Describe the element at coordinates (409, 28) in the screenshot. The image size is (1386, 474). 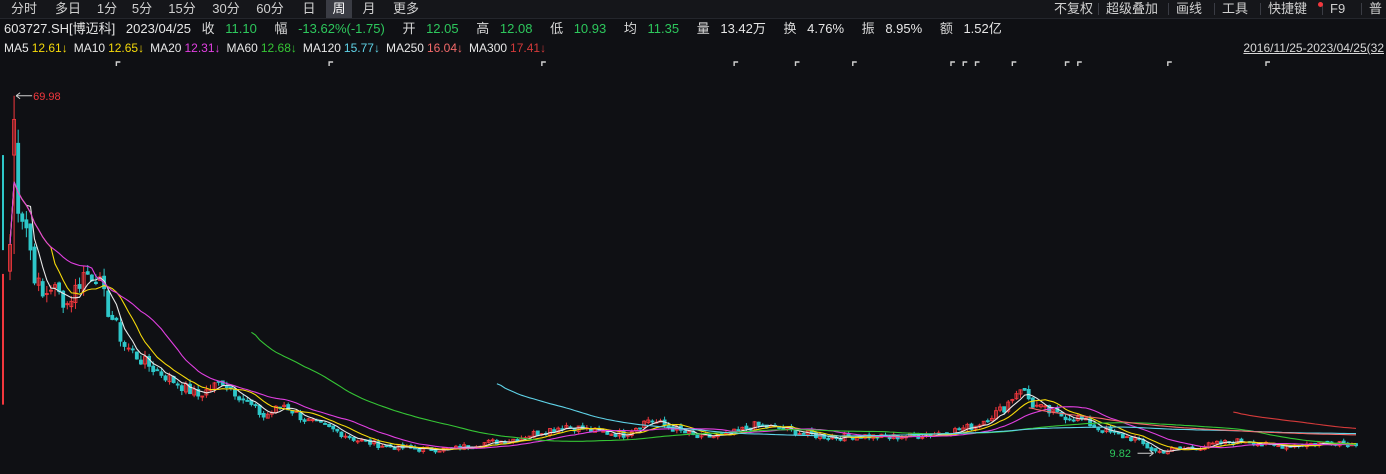
I see `open-label: 开` at that location.